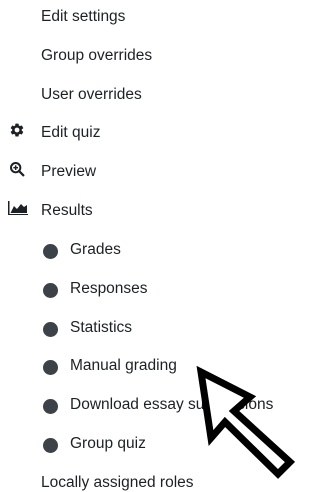 The image size is (320, 492). I want to click on menu-item-label: Edit quiz, so click(71, 132).